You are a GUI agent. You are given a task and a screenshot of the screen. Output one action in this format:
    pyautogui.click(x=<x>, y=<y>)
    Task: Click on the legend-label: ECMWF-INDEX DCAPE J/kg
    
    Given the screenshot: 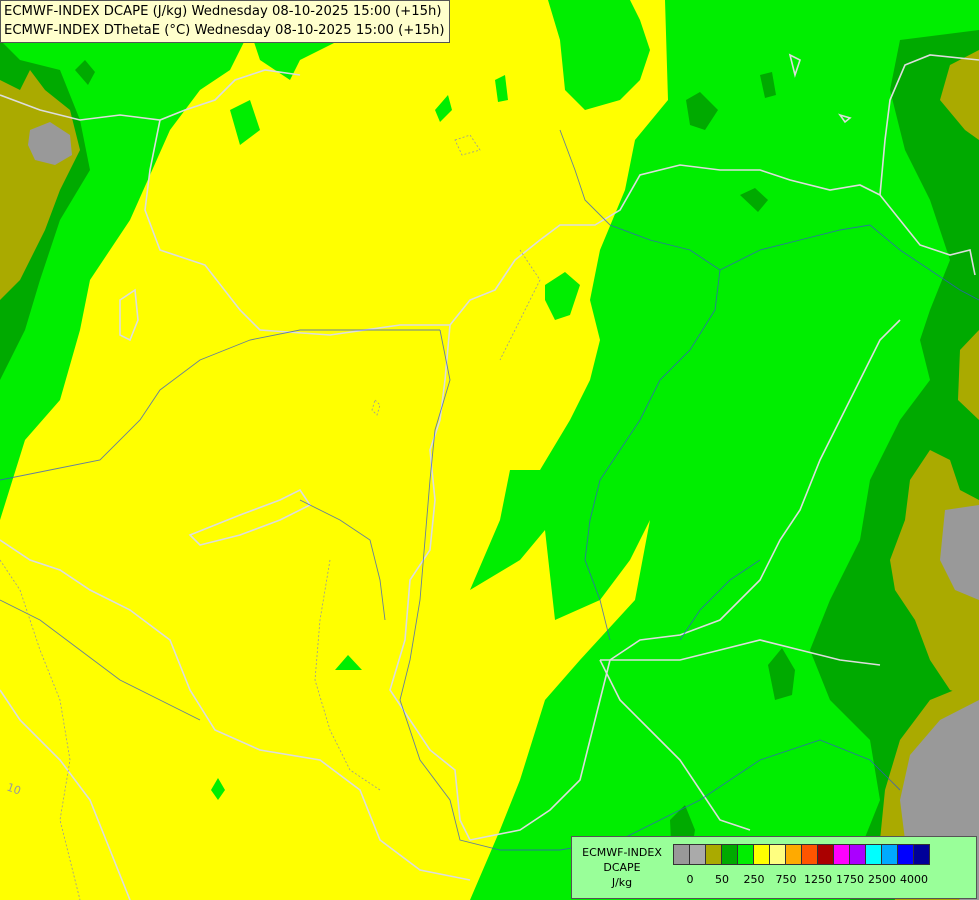 What is the action you would take?
    pyautogui.click(x=622, y=867)
    